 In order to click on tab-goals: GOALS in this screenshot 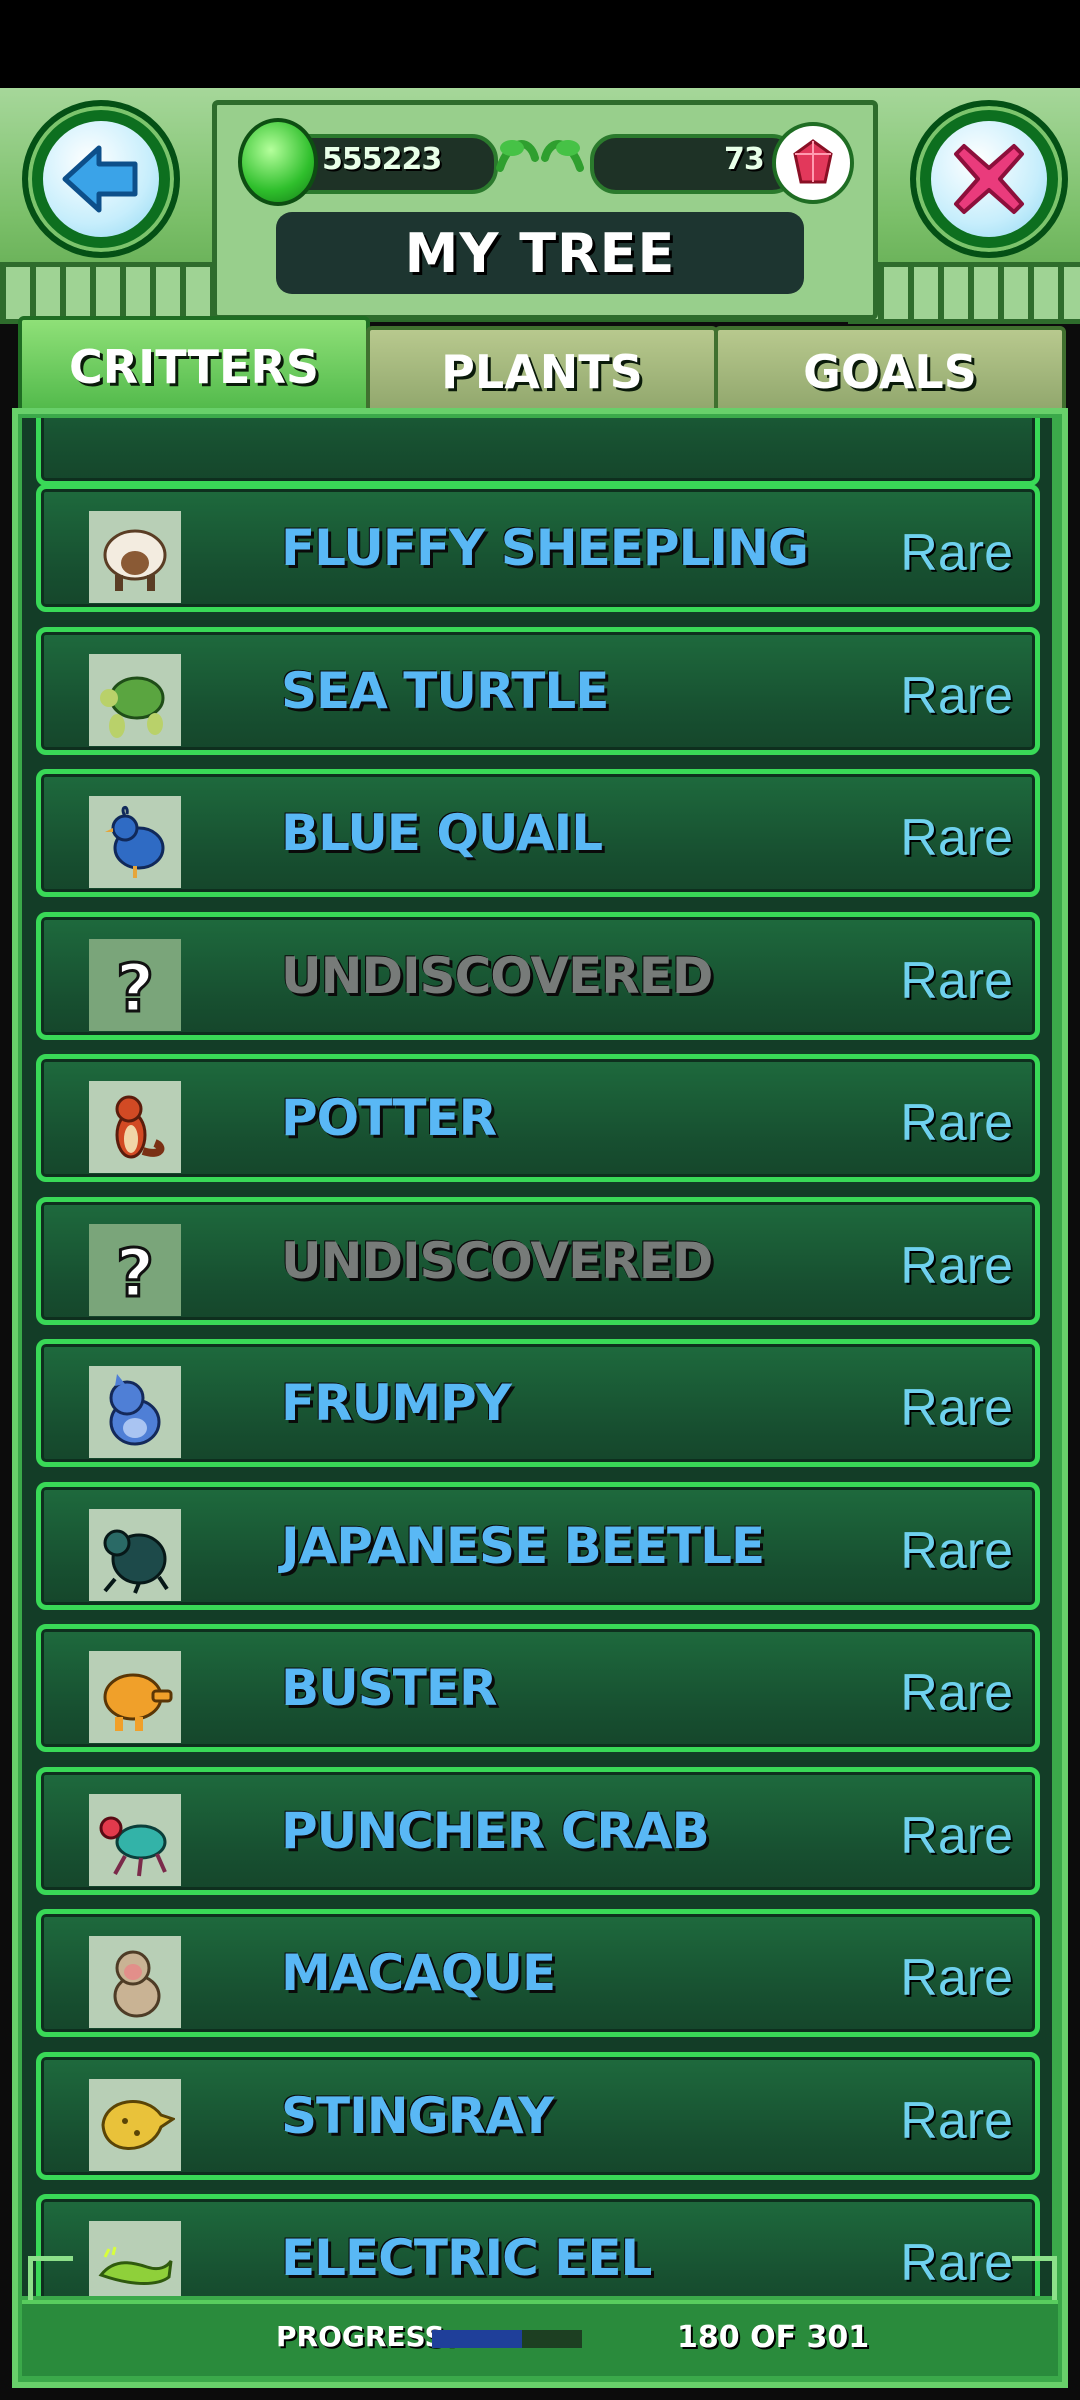, I will do `click(890, 372)`.